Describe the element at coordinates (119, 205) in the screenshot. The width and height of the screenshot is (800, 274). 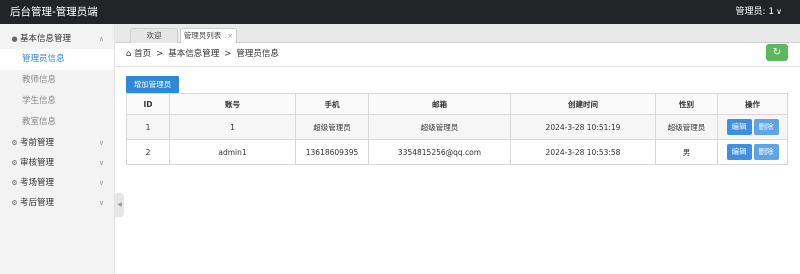
I see `sidebar-collapse-toggle: ◀` at that location.